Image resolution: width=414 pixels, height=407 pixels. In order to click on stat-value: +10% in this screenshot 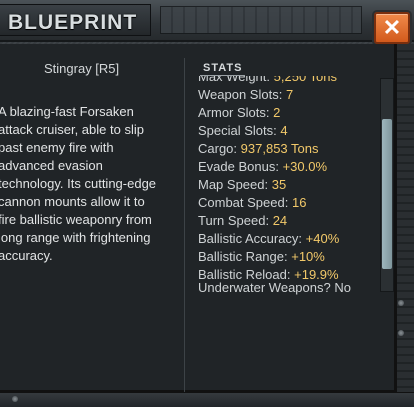, I will do `click(308, 256)`.